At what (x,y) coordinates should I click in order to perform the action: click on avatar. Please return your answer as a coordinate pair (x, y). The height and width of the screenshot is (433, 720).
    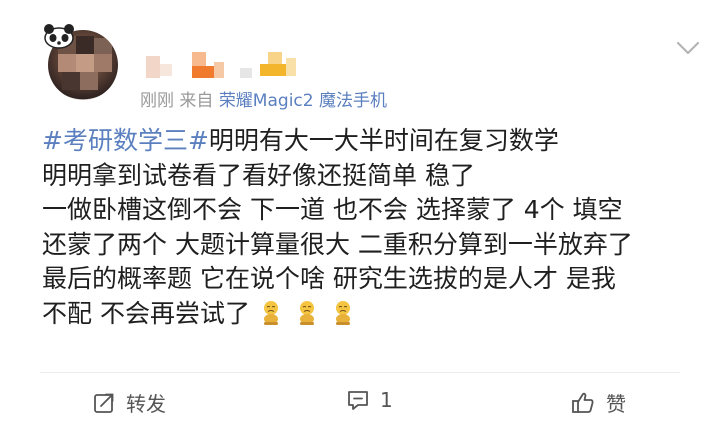
    Looking at the image, I should click on (82, 64).